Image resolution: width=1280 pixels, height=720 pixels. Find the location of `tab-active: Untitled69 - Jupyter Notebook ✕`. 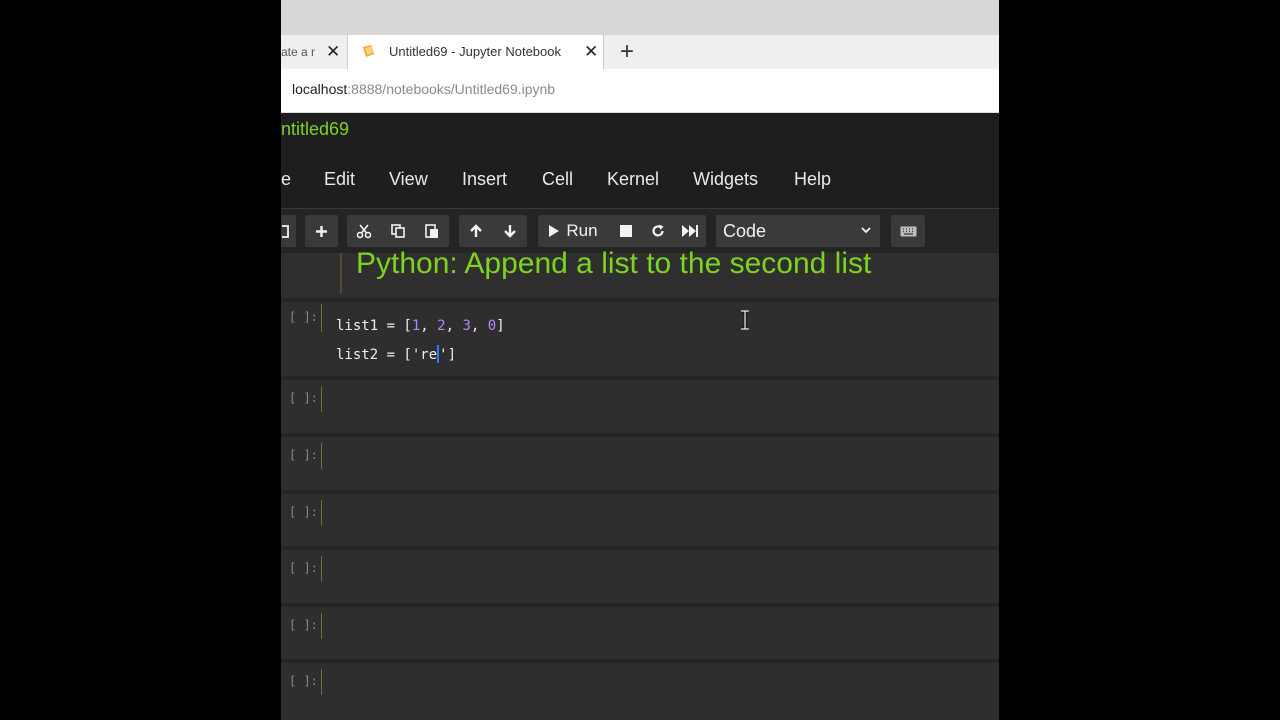

tab-active: Untitled69 - Jupyter Notebook ✕ is located at coordinates (476, 52).